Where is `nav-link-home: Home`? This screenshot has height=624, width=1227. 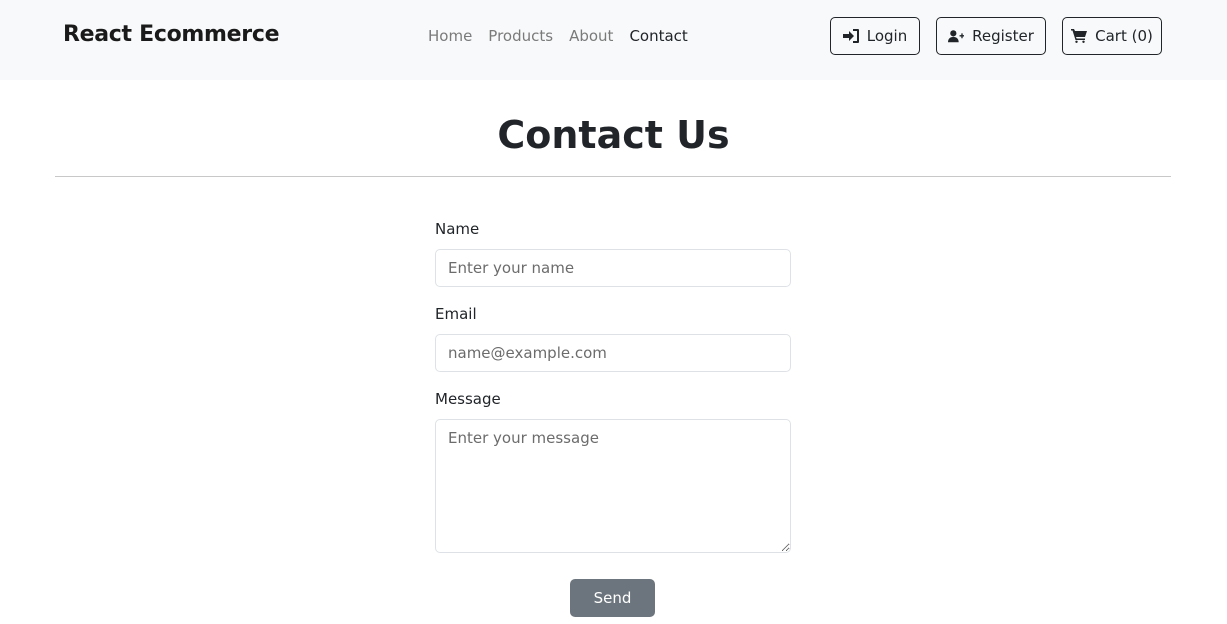
nav-link-home: Home is located at coordinates (450, 36).